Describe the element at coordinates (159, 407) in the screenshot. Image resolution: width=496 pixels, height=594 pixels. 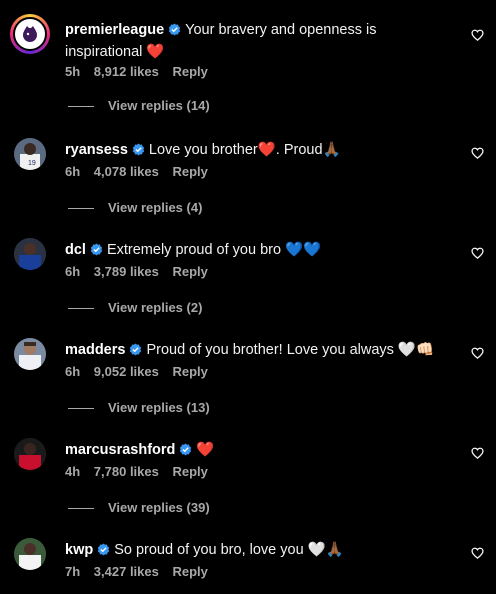
I see `view-replies-label: View replies (13)` at that location.